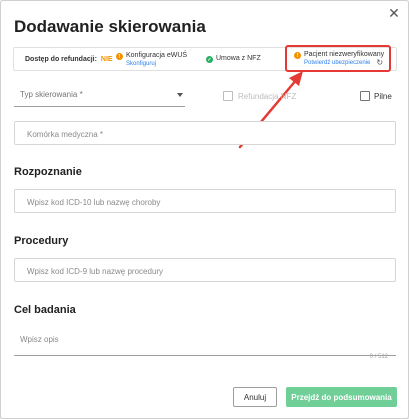 This screenshot has width=409, height=419. Describe the element at coordinates (383, 96) in the screenshot. I see `urgent-label: Pilne` at that location.